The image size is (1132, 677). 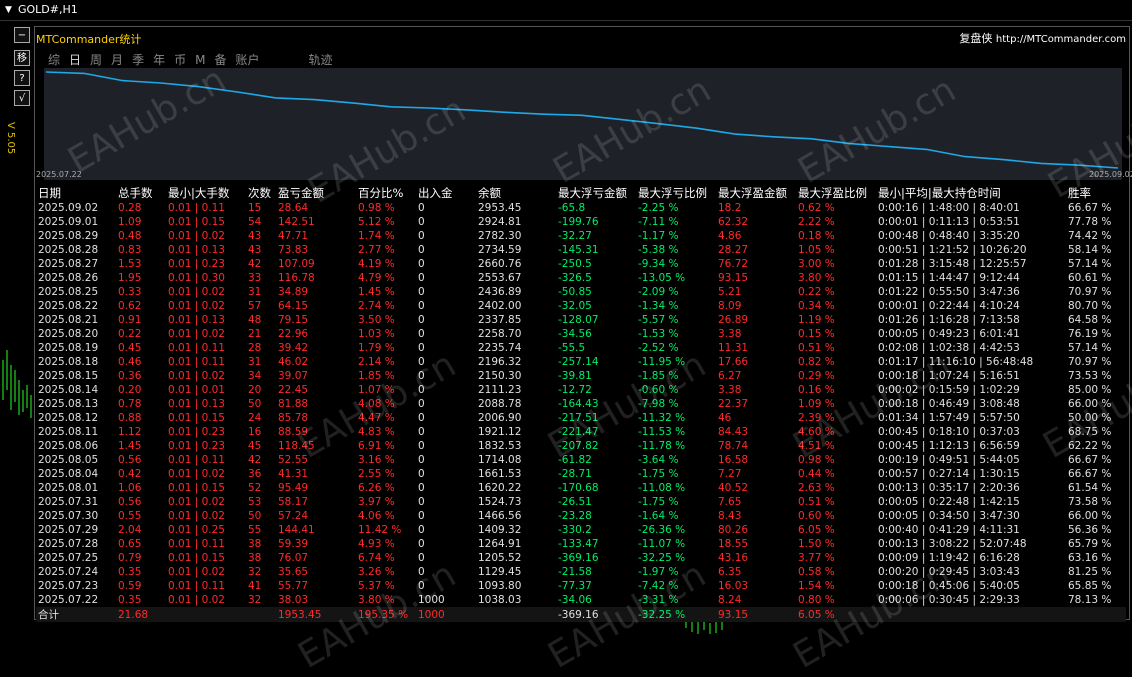 What do you see at coordinates (376, 292) in the screenshot?
I see `table-cell: 1.45 %` at bounding box center [376, 292].